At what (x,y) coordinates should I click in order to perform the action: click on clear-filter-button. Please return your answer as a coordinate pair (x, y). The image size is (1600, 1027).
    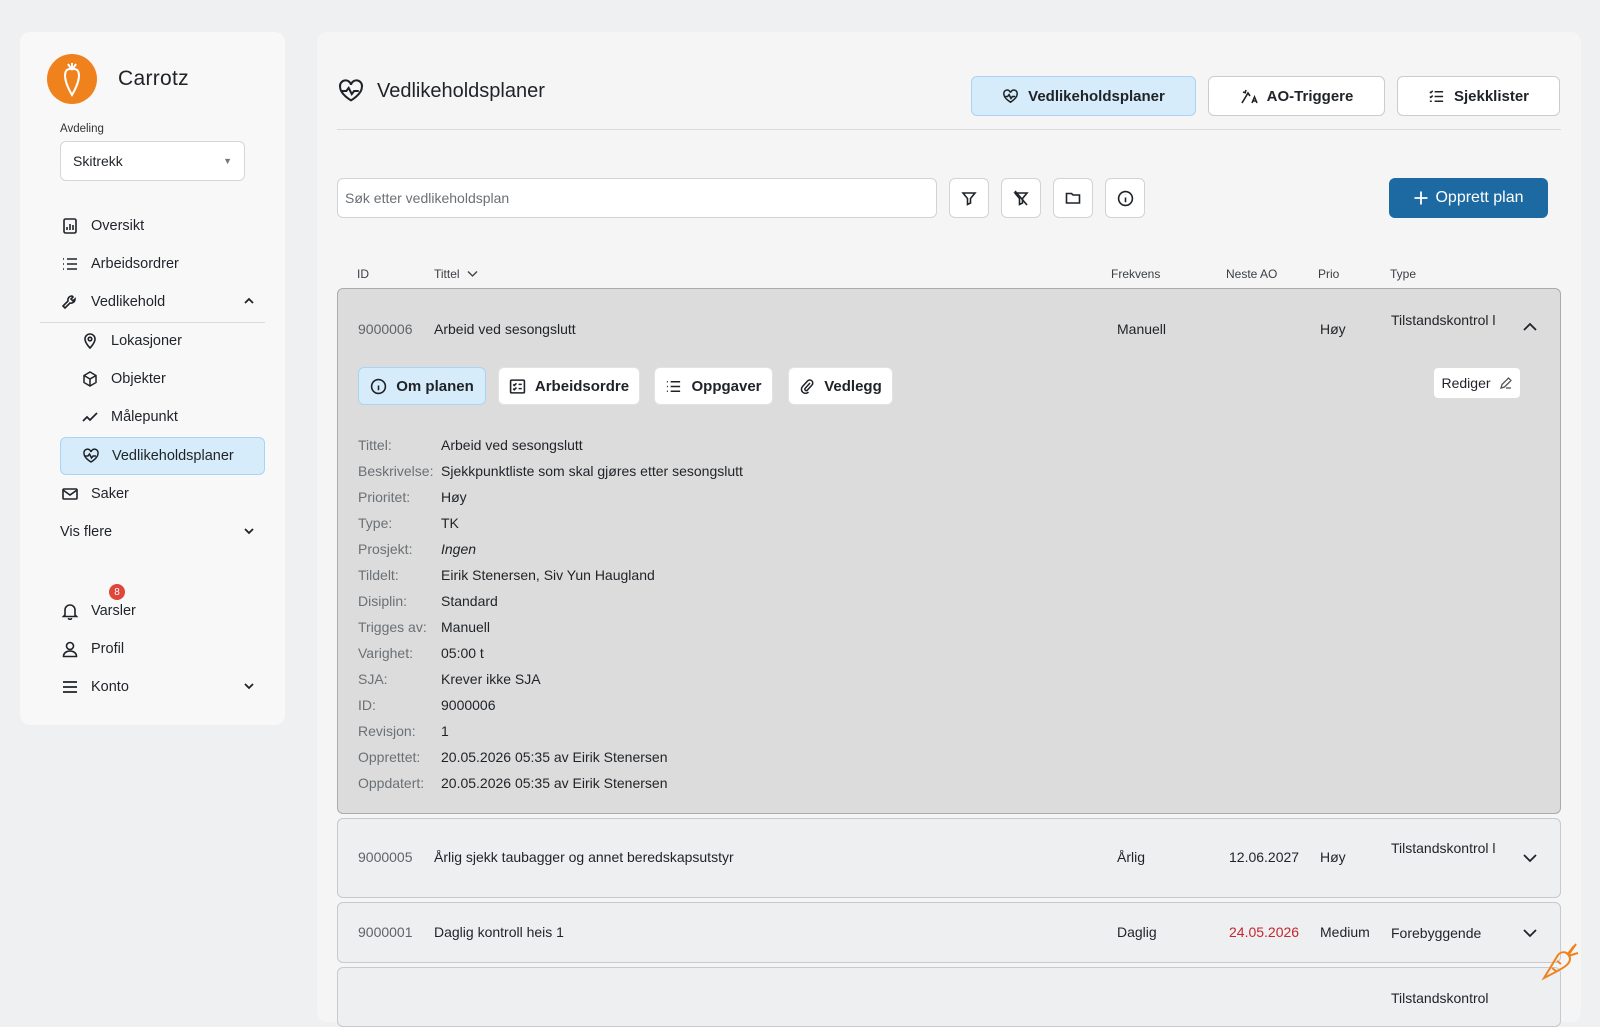
    Looking at the image, I should click on (1021, 198).